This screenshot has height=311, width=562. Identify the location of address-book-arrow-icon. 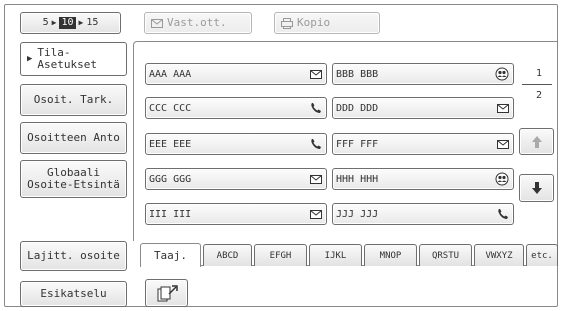
(167, 293).